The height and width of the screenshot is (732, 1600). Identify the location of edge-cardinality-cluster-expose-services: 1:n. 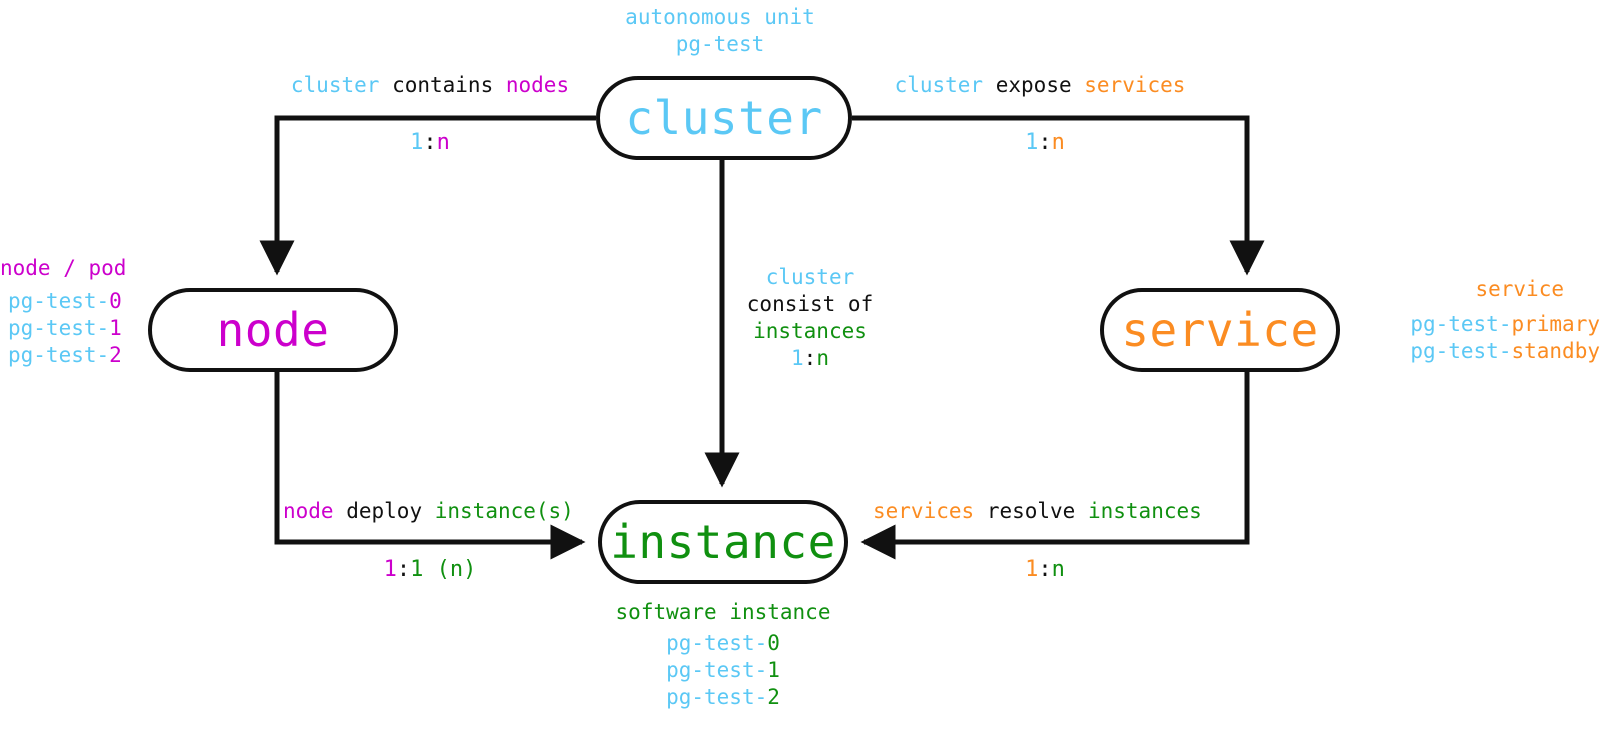
(1045, 143).